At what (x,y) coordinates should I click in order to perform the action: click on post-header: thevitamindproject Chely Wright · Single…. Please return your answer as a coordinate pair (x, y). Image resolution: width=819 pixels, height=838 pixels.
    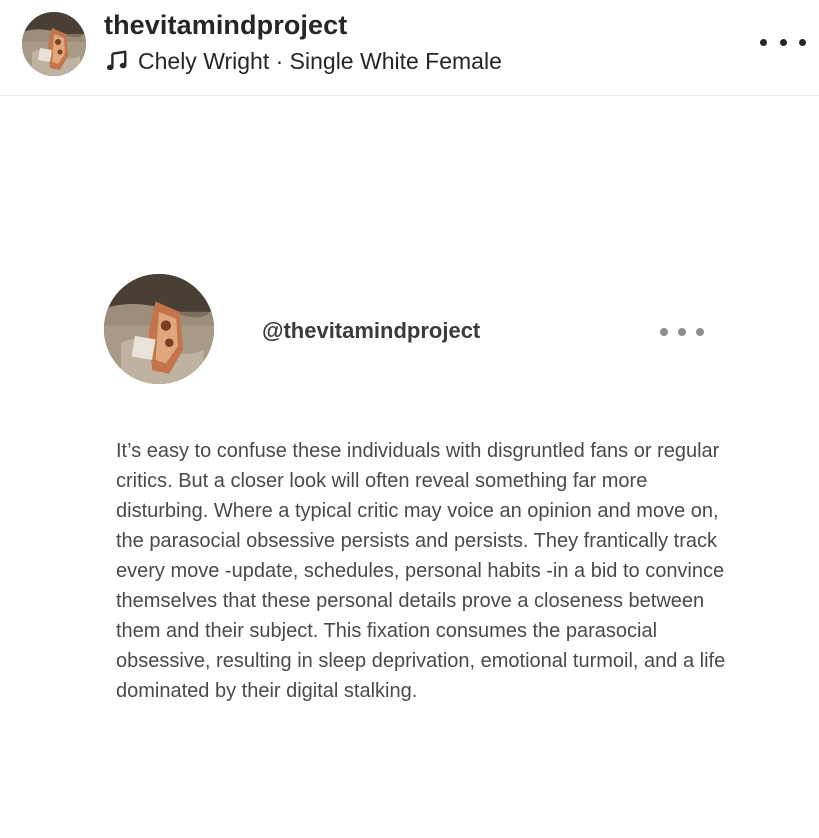
    Looking at the image, I should click on (409, 48).